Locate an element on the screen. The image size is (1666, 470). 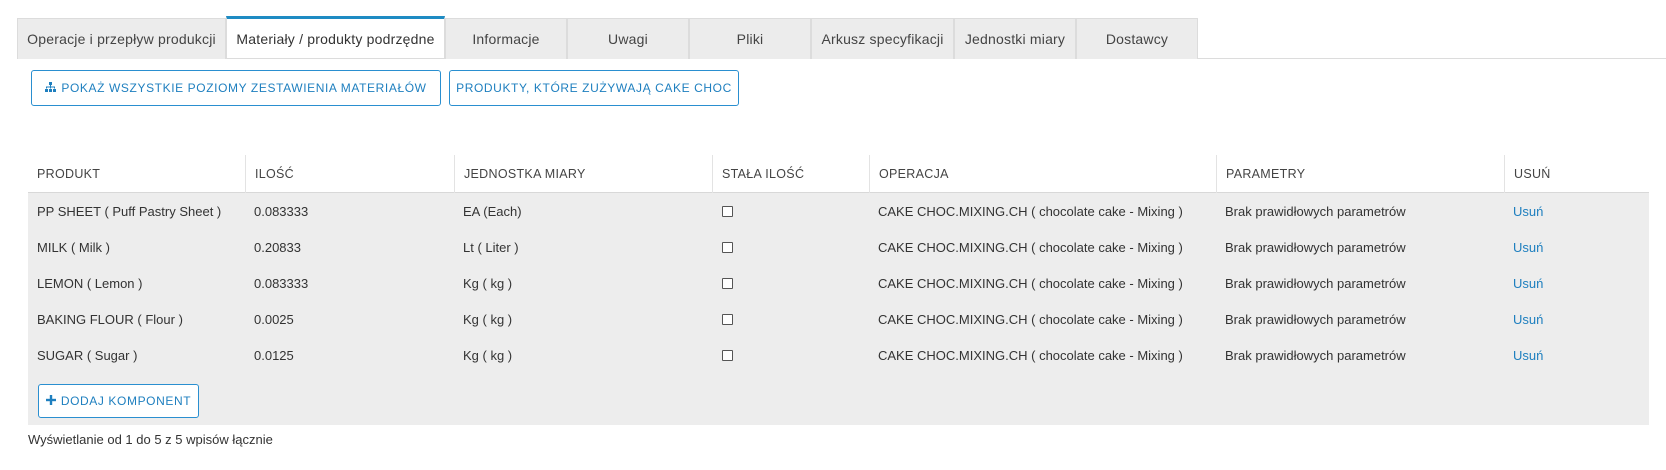
cell-unit: Lt ( Liter ) is located at coordinates (491, 247).